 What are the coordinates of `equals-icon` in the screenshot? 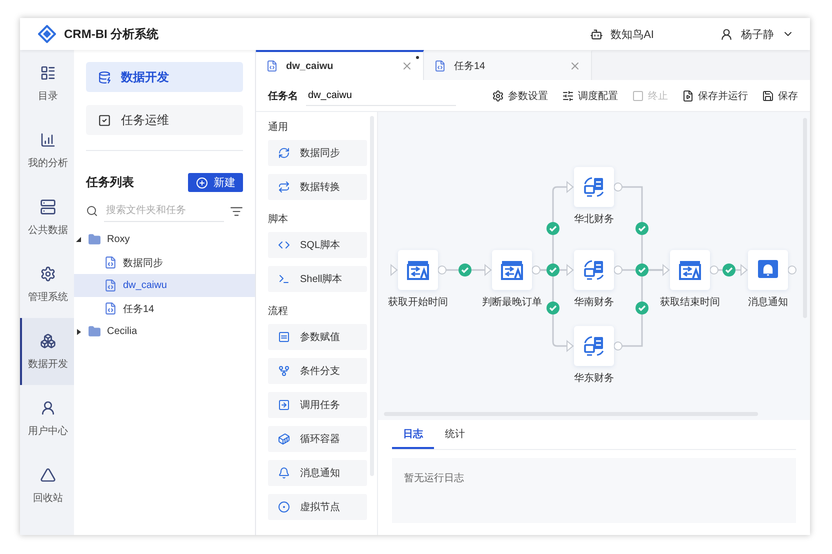 It's located at (284, 337).